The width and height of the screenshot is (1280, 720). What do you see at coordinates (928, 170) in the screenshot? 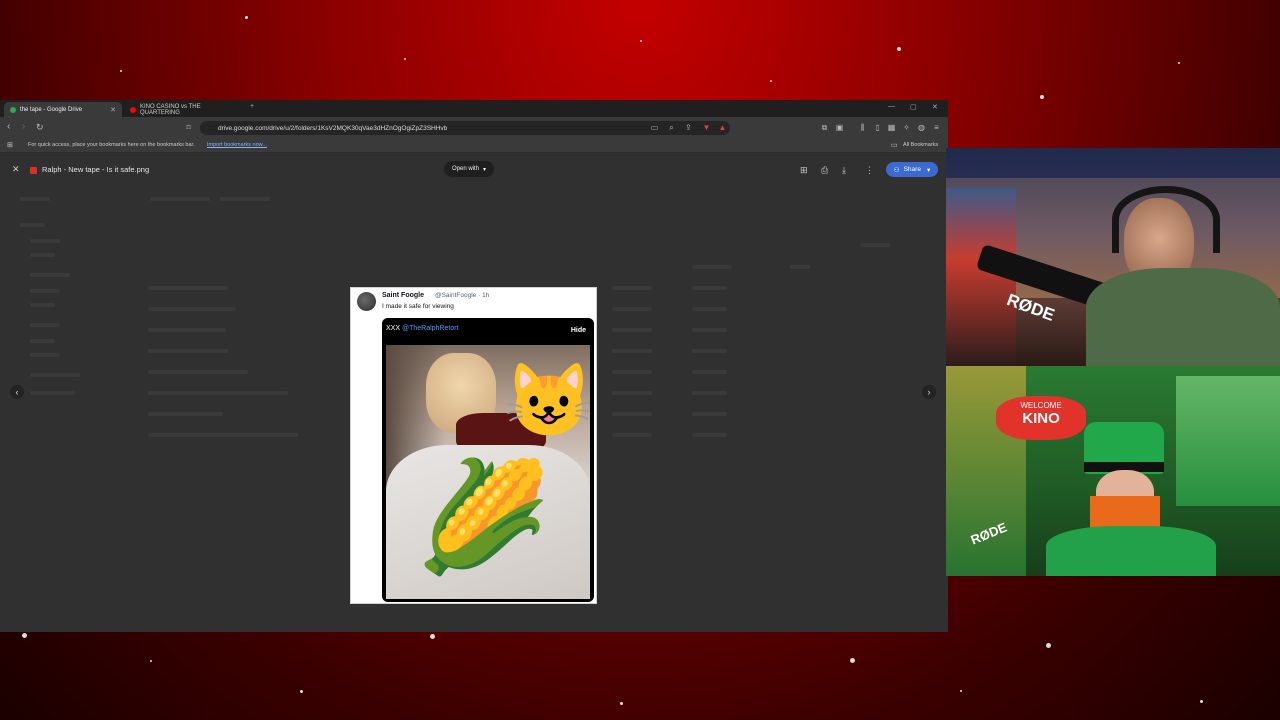
I see `share-chevron-icon: ▾` at bounding box center [928, 170].